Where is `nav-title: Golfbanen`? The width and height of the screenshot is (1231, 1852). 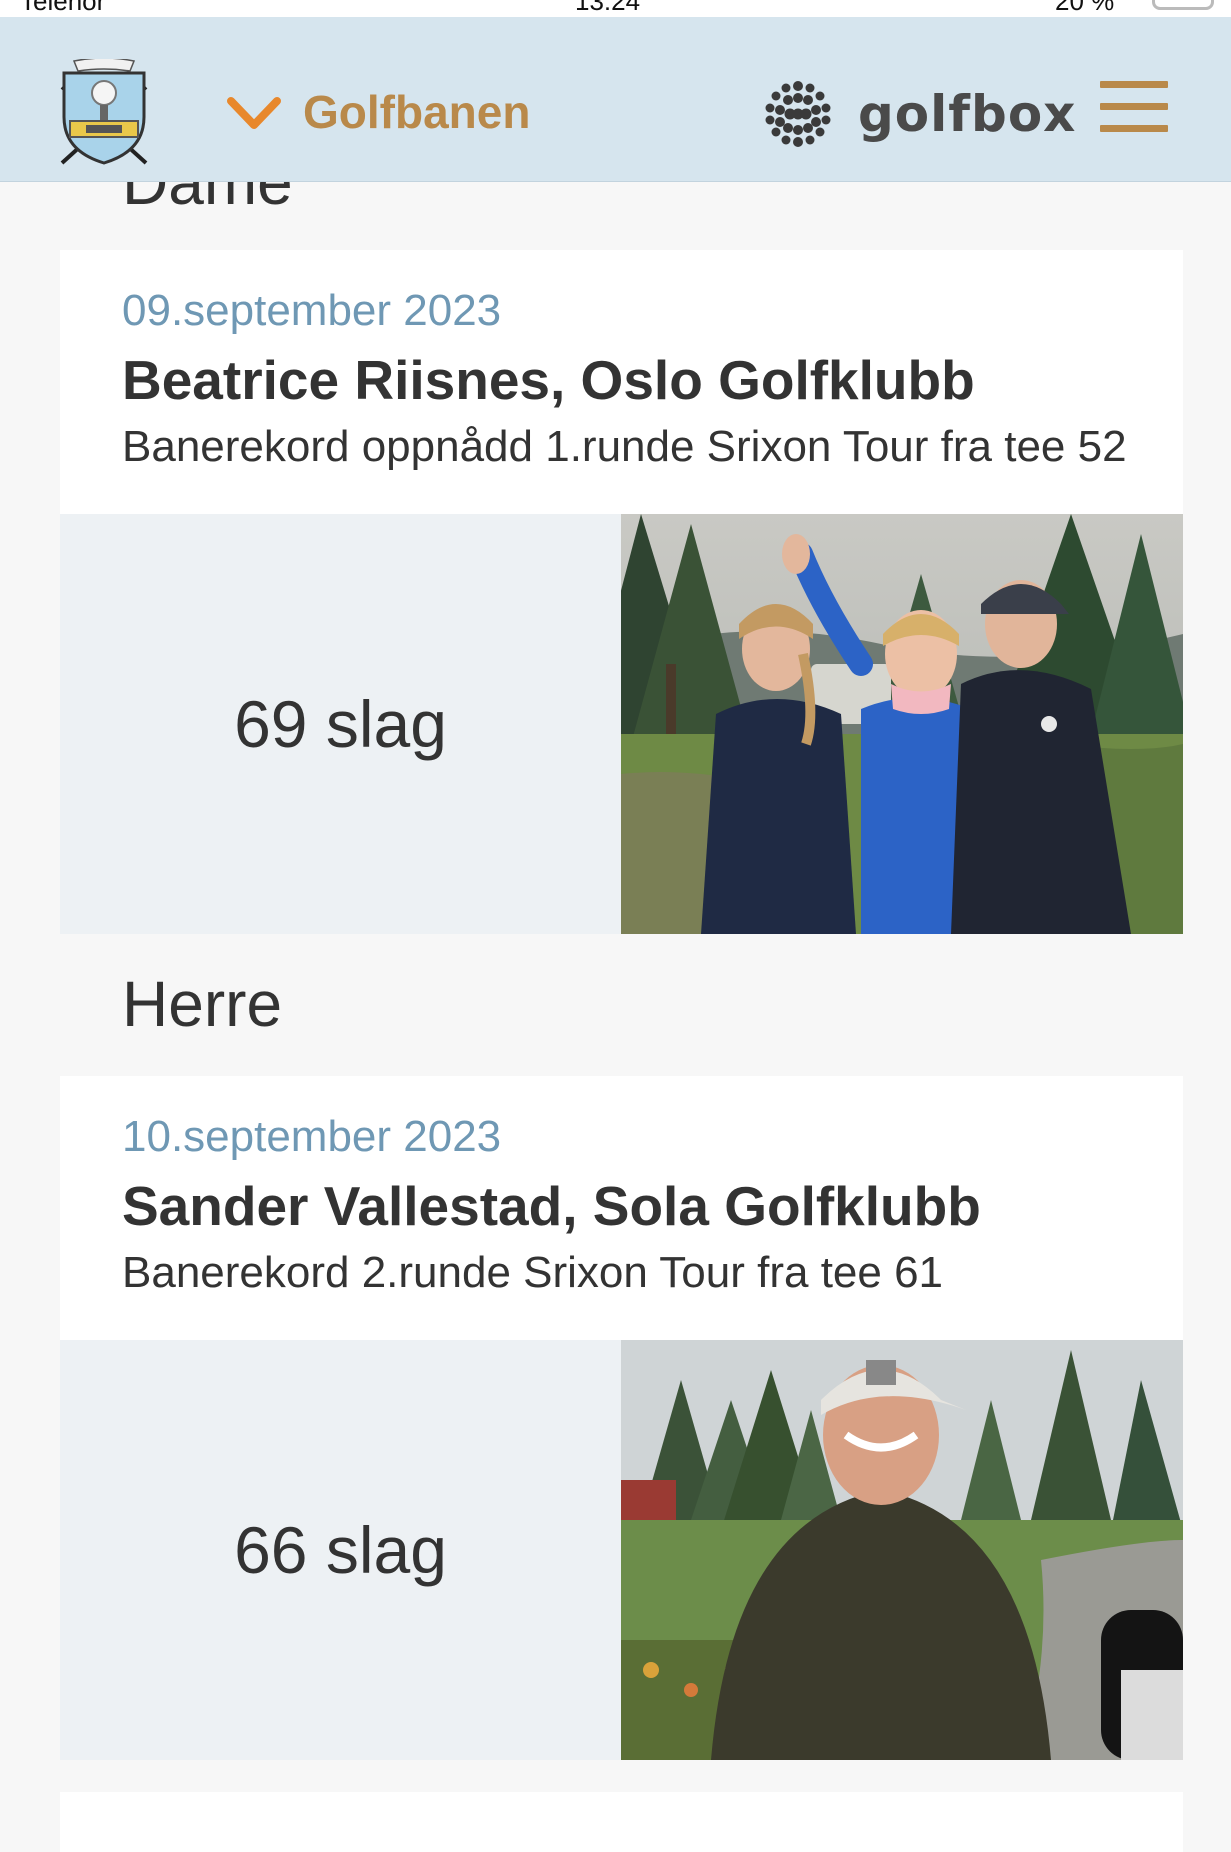 nav-title: Golfbanen is located at coordinates (417, 112).